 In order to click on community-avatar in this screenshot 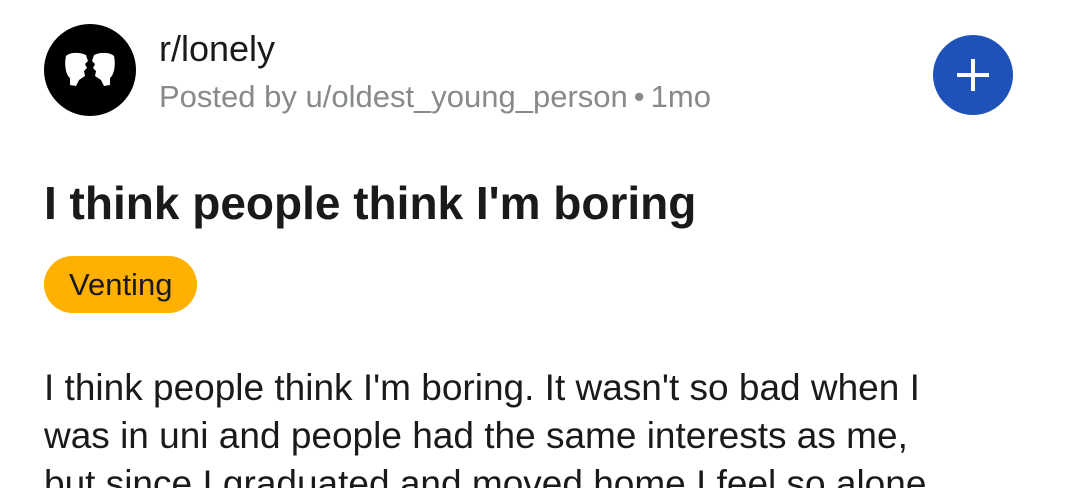, I will do `click(90, 70)`.